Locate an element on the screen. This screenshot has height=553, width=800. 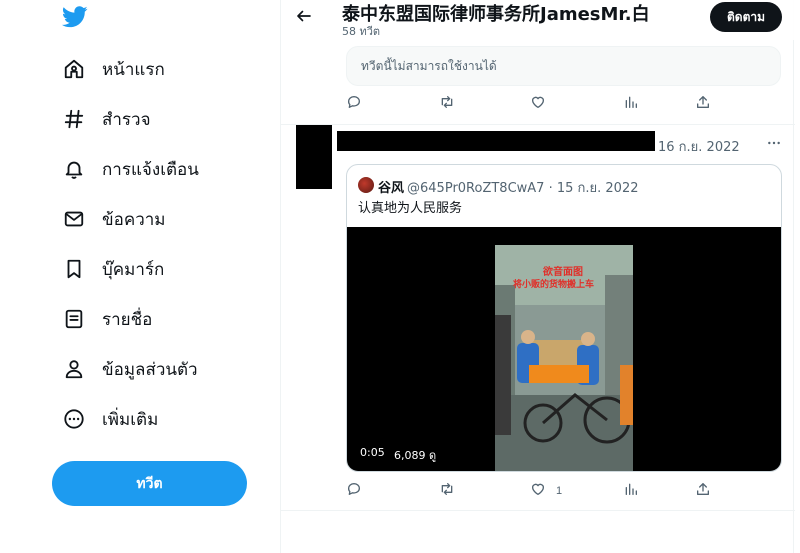
video-views: 6,089 ดู is located at coordinates (415, 455).